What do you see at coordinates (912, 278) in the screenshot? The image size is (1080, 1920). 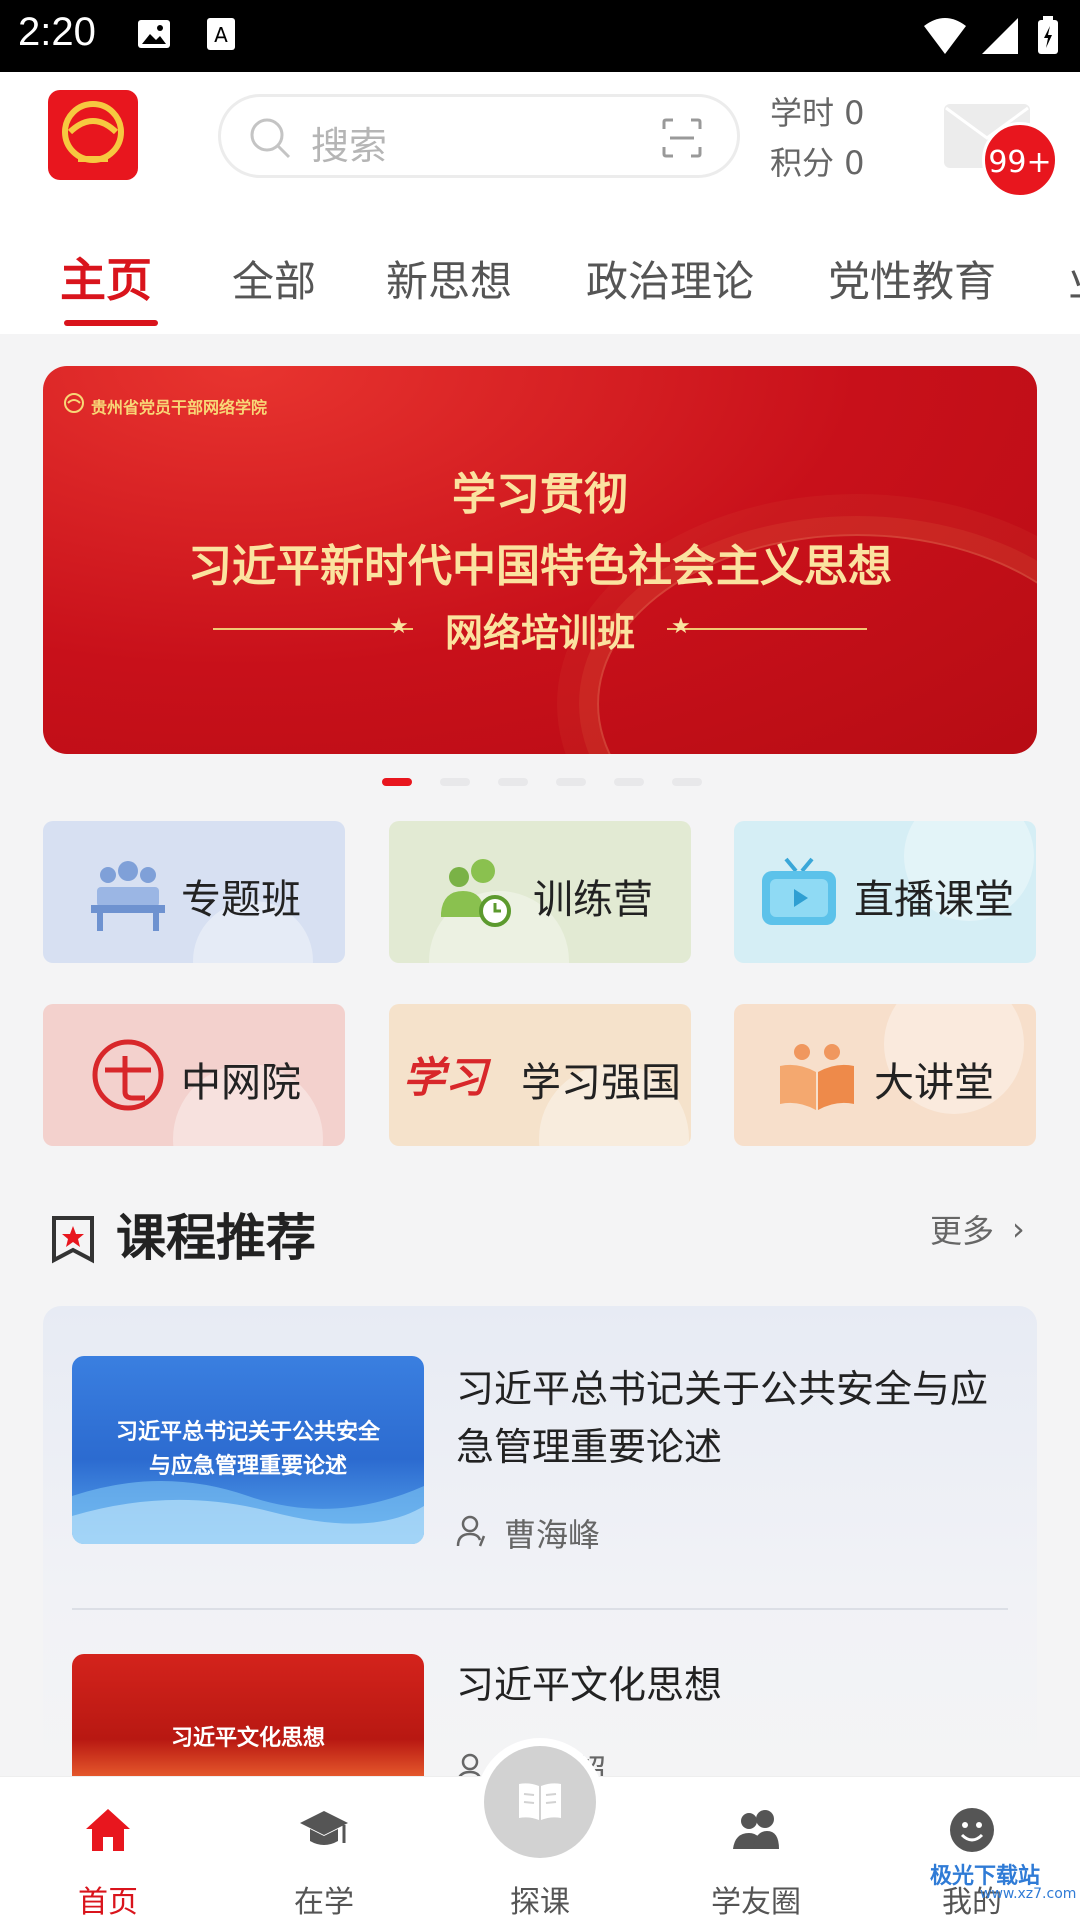 I see `tab-party-education: 党性教育` at bounding box center [912, 278].